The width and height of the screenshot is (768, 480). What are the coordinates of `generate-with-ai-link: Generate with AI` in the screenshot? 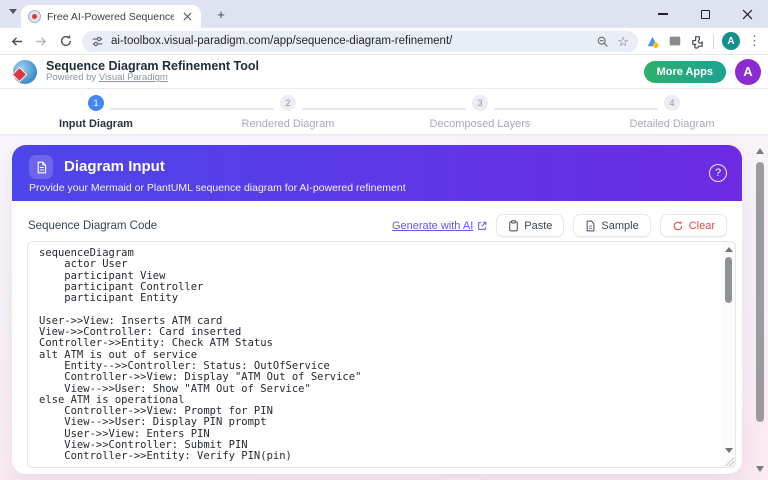 It's located at (439, 226).